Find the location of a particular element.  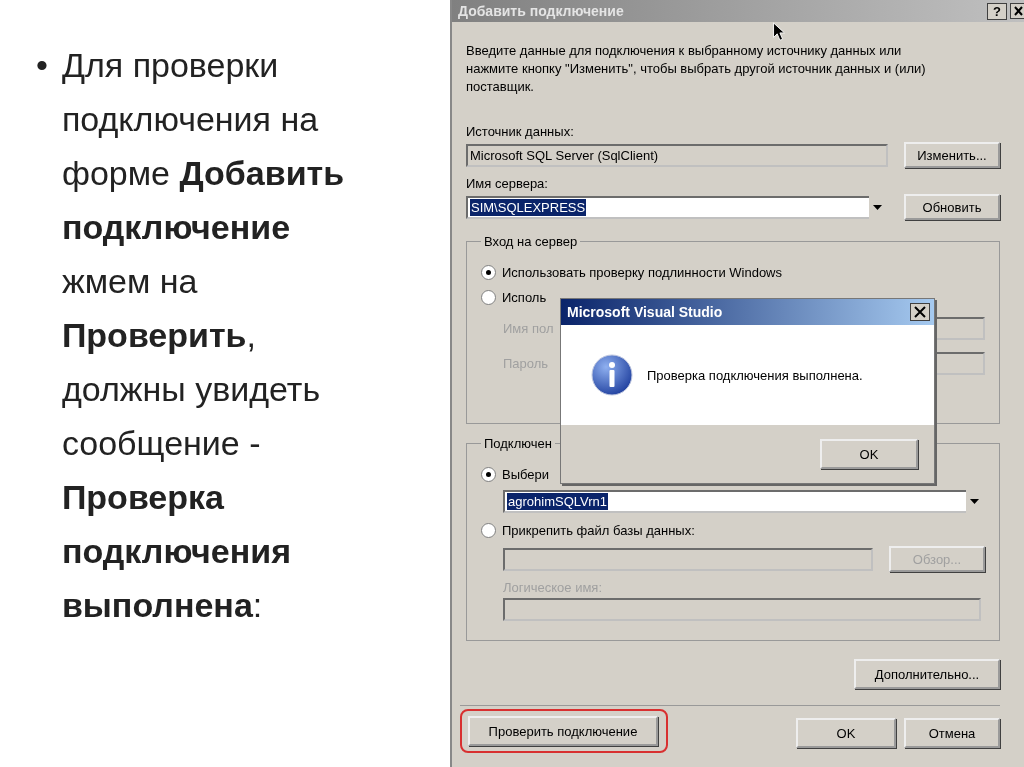

database-combo-box: agrohimSQLVrn1 is located at coordinates (734, 501).